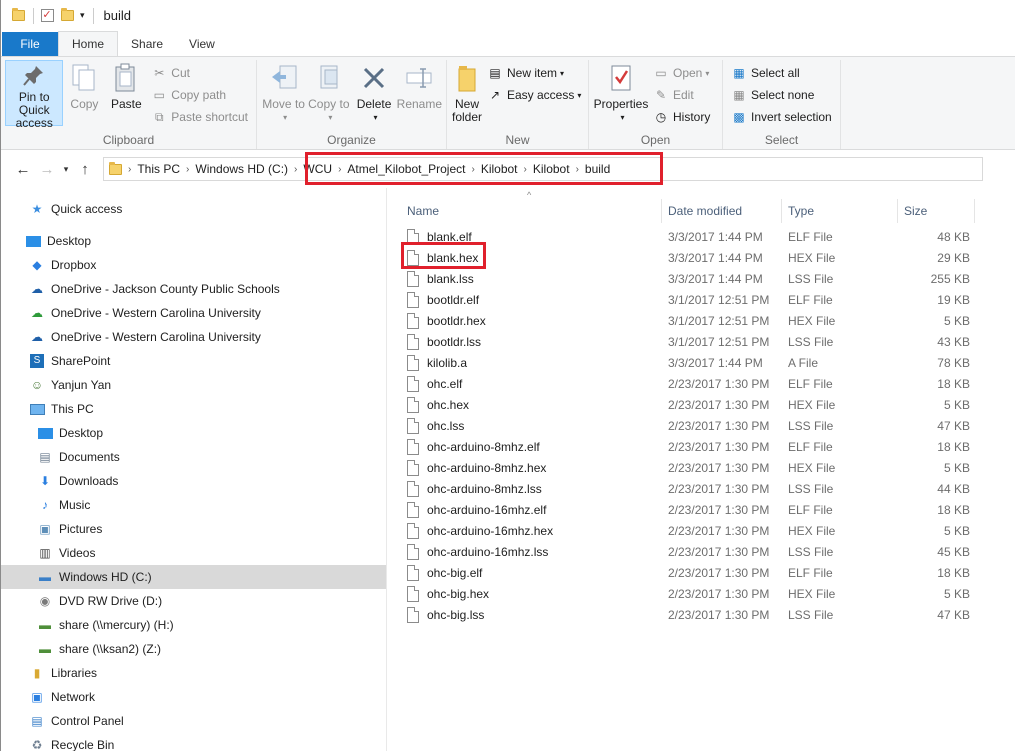 This screenshot has height=751, width=1015. I want to click on file-name-cell: ohc.lss, so click(524, 425).